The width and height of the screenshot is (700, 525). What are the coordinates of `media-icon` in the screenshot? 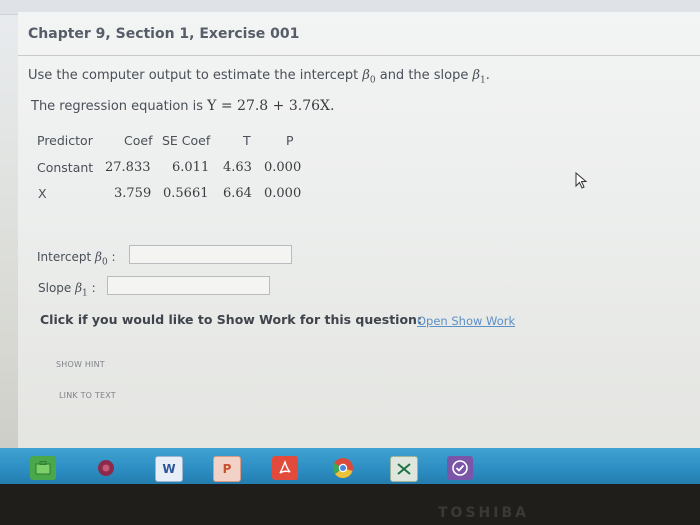 It's located at (460, 468).